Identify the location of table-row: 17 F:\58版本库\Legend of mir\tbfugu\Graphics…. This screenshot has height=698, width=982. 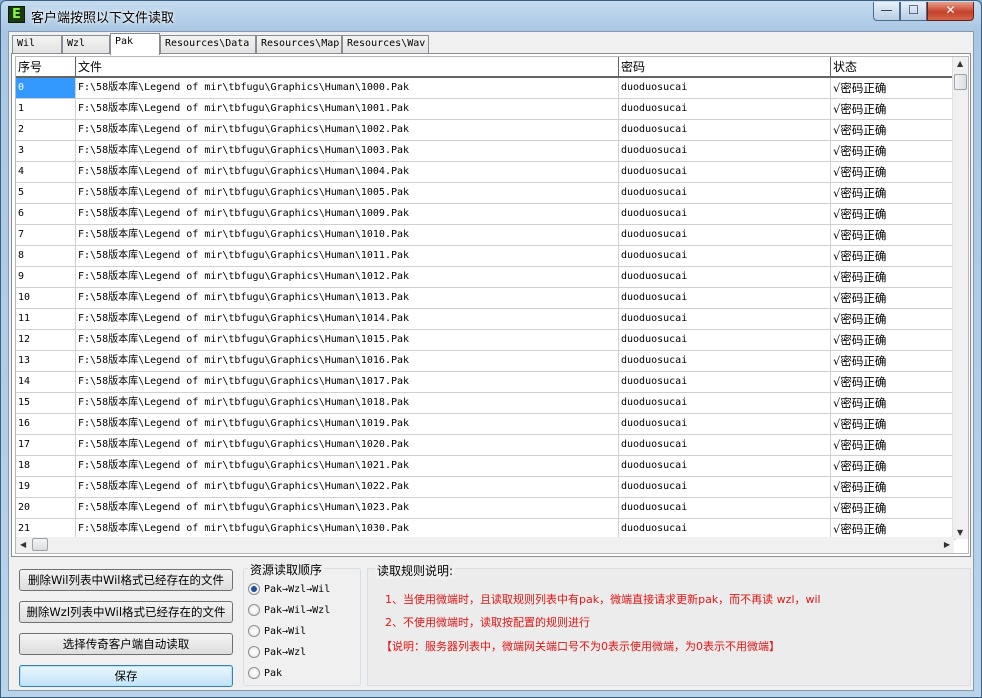
(486, 445).